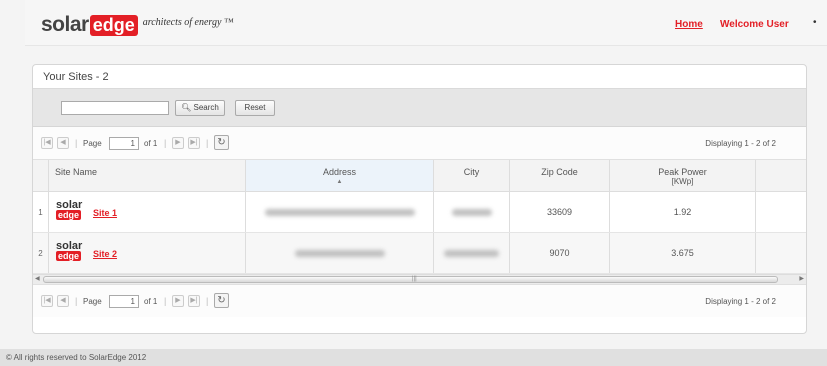  Describe the element at coordinates (410, 279) in the screenshot. I see `scrollbar-thumb: |||` at that location.